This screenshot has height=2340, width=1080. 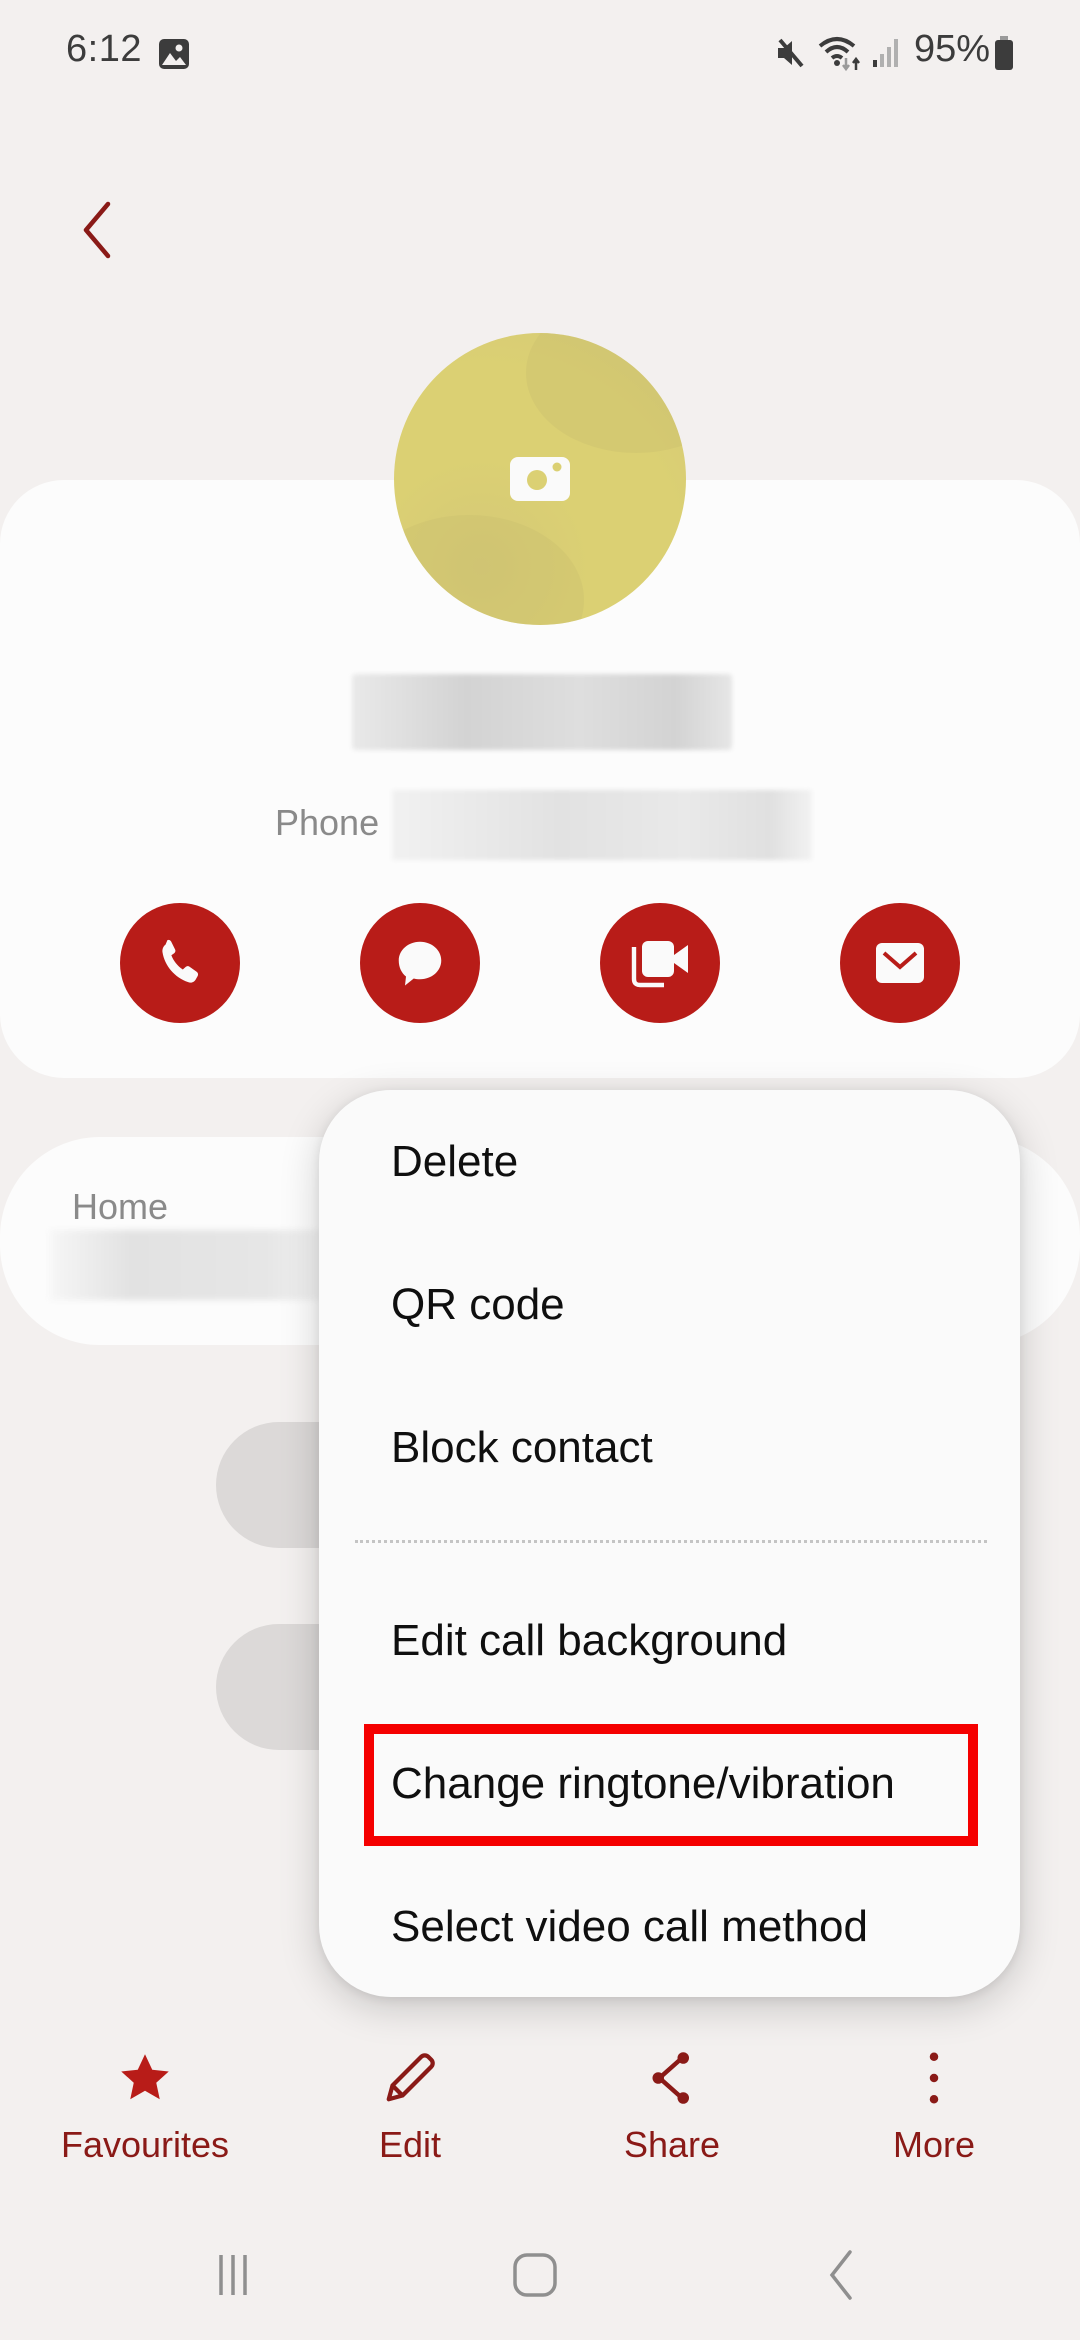 What do you see at coordinates (410, 2113) in the screenshot?
I see `edit-button: Edit` at bounding box center [410, 2113].